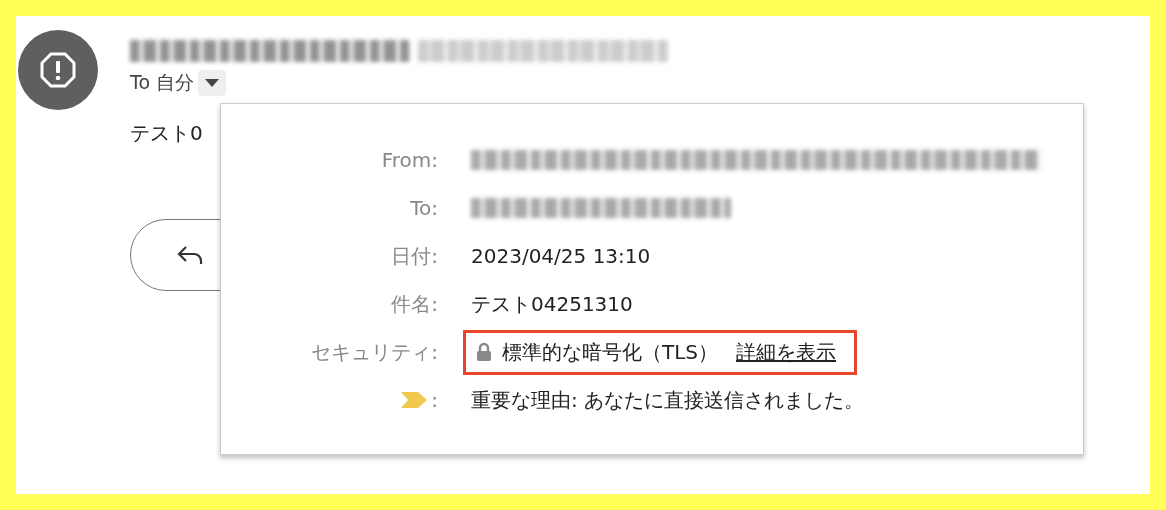 The image size is (1166, 510). I want to click on security-value: 標準的な暗号化（TLS）, so click(610, 352).